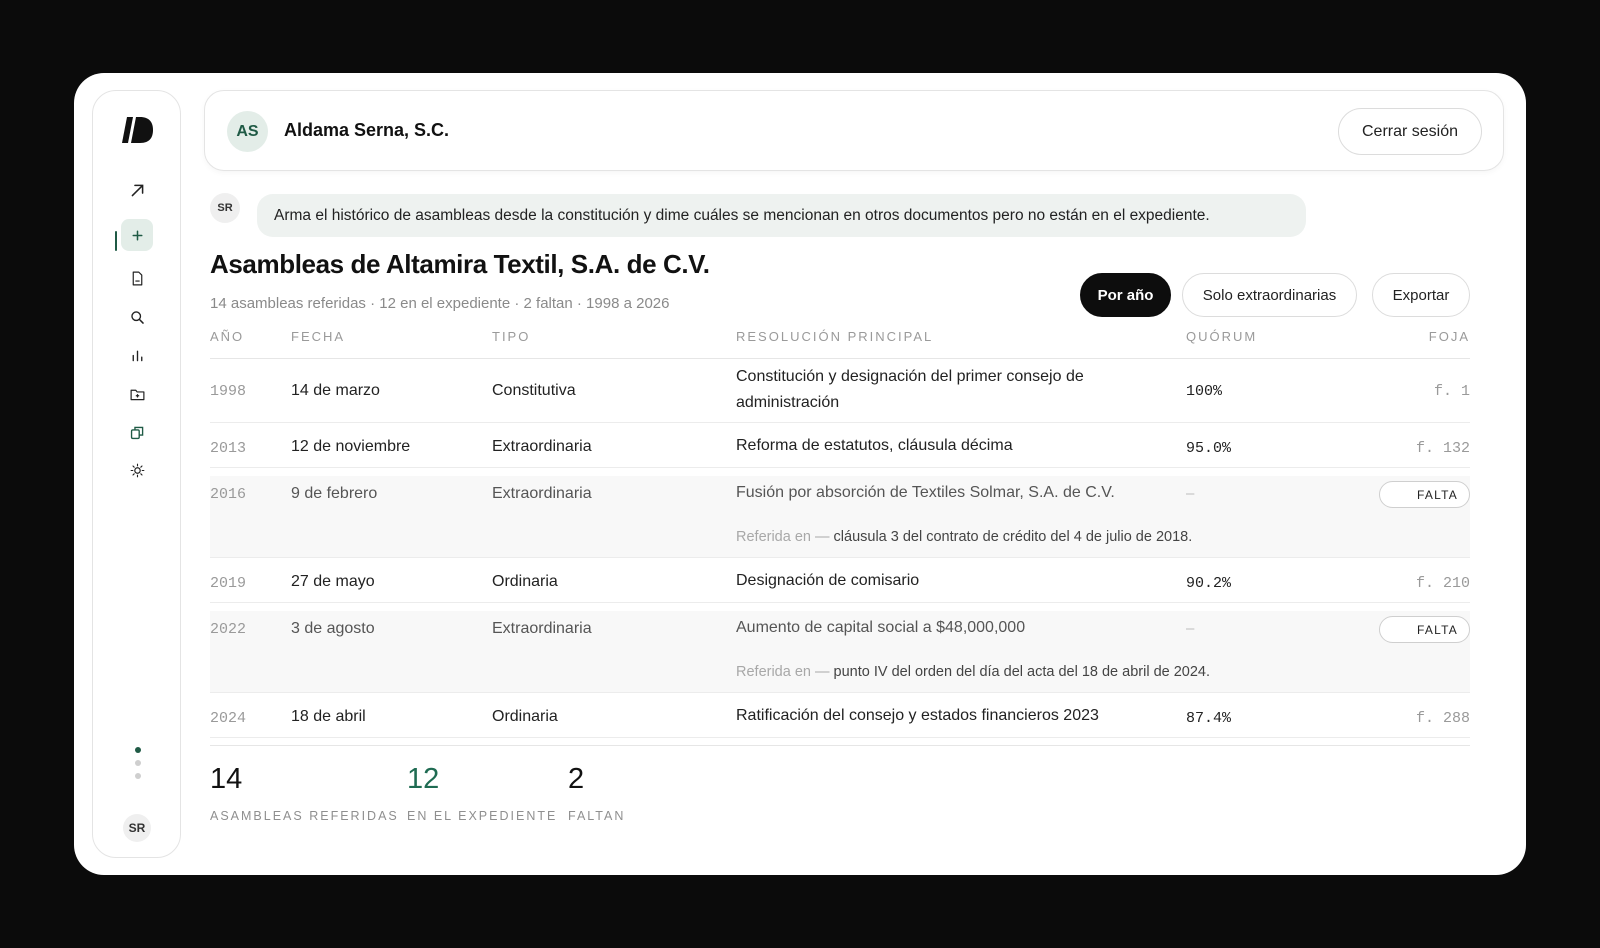 The image size is (1600, 948). I want to click on cell-type: Constitutiva, so click(534, 390).